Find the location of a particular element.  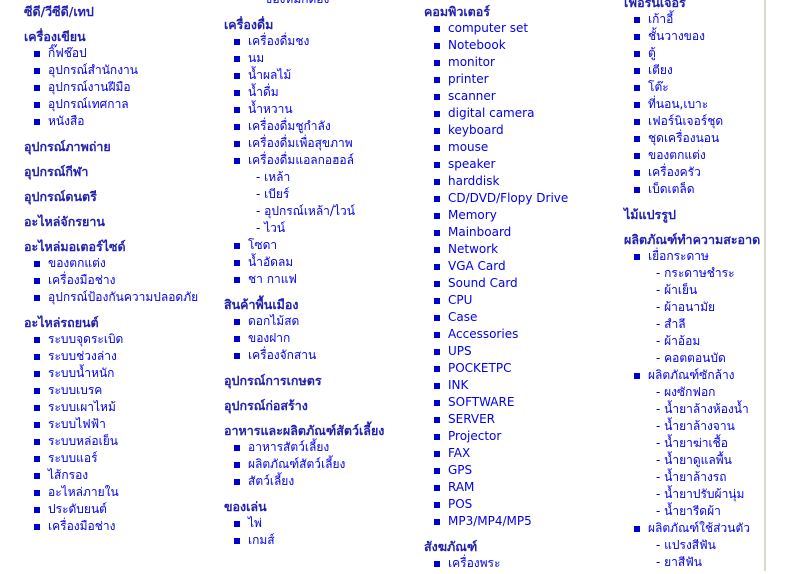

subcategory-link: ระบบเผาไหม้ is located at coordinates (121, 407).